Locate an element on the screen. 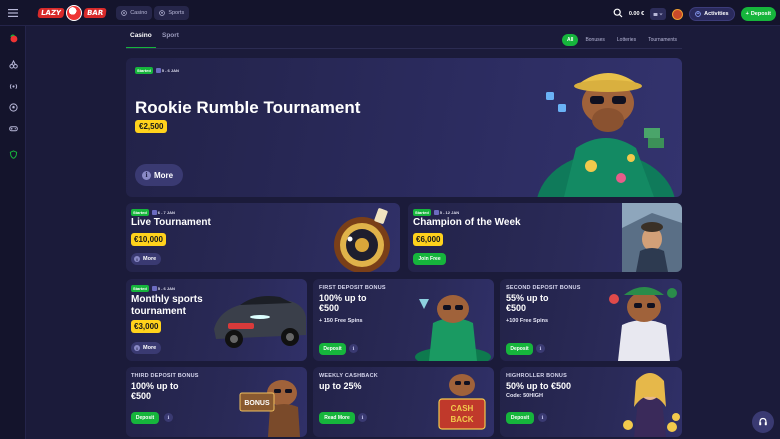  support-chat-button is located at coordinates (763, 422).